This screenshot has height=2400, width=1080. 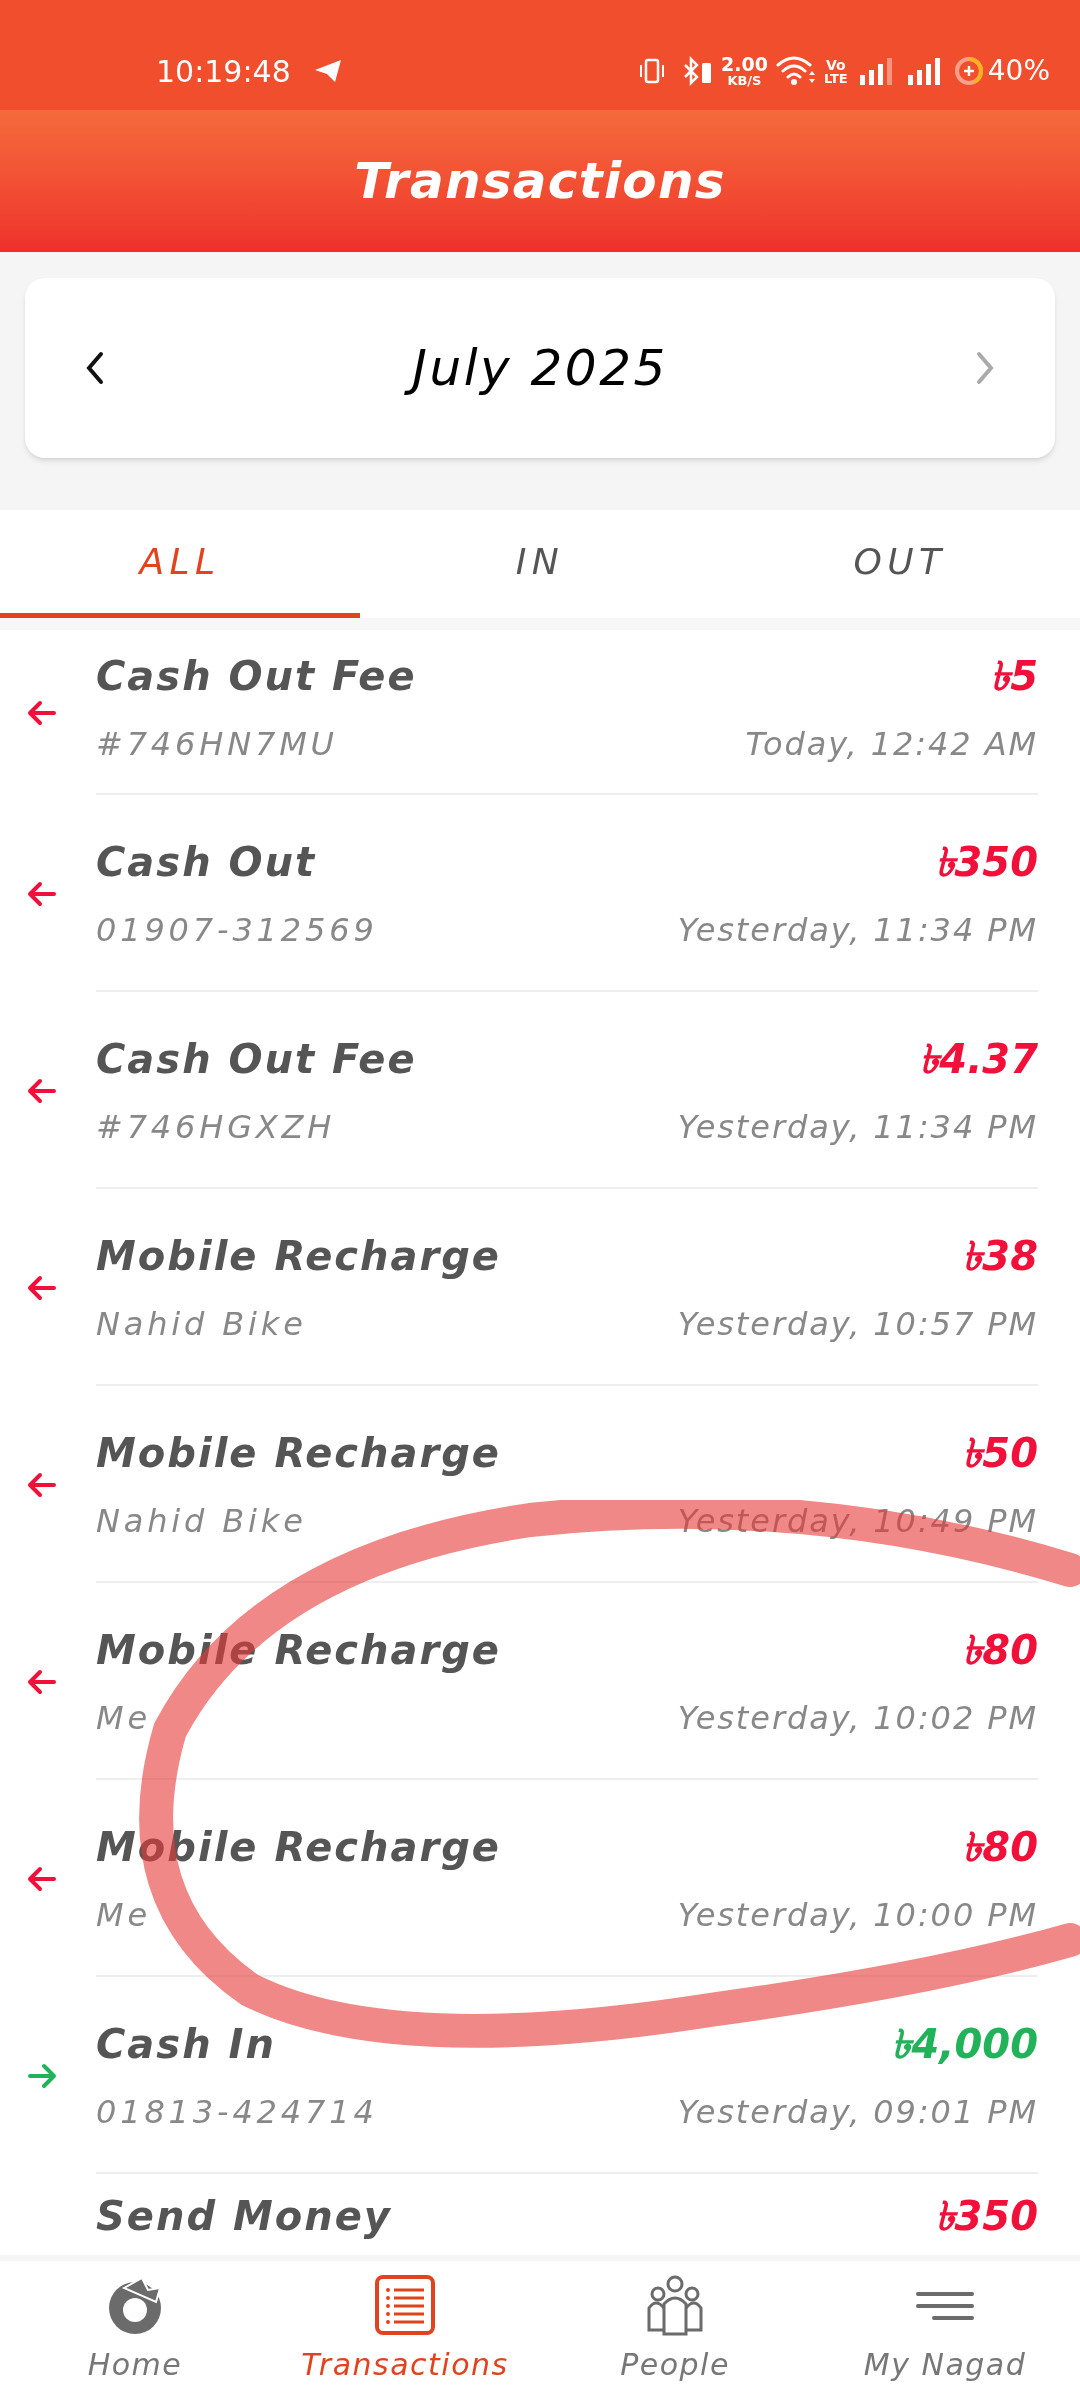 I want to click on nav-label: My Nagad, so click(x=945, y=2364).